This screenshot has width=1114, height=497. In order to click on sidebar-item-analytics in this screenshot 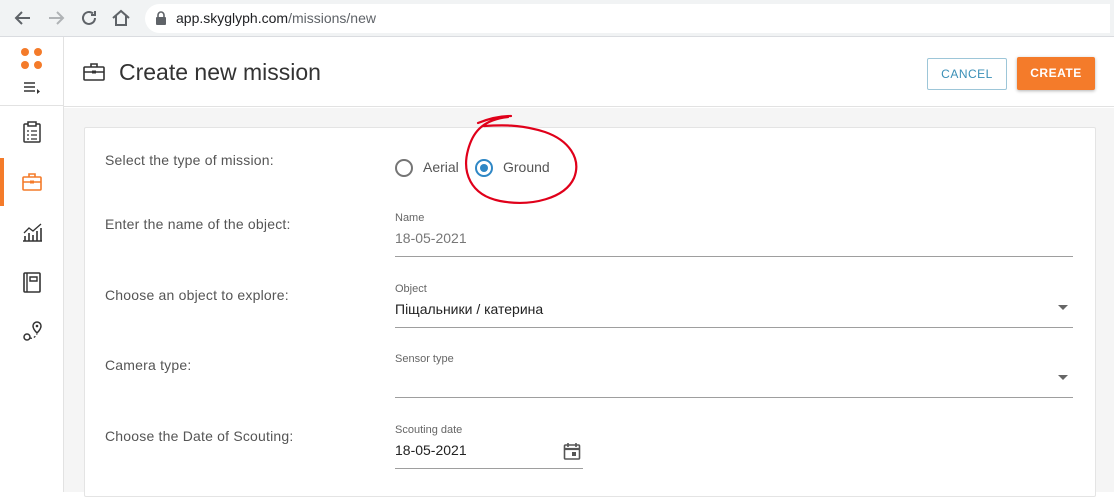, I will do `click(32, 232)`.